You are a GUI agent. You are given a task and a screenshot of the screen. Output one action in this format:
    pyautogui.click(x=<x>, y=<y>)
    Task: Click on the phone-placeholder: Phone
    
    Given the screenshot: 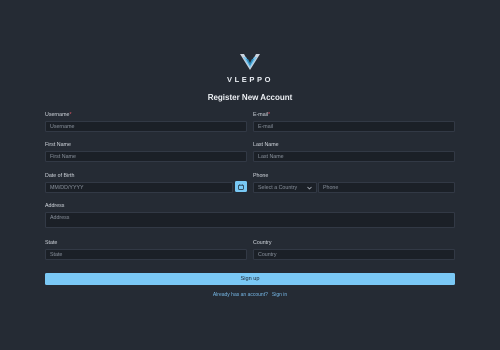 What is the action you would take?
    pyautogui.click(x=331, y=187)
    